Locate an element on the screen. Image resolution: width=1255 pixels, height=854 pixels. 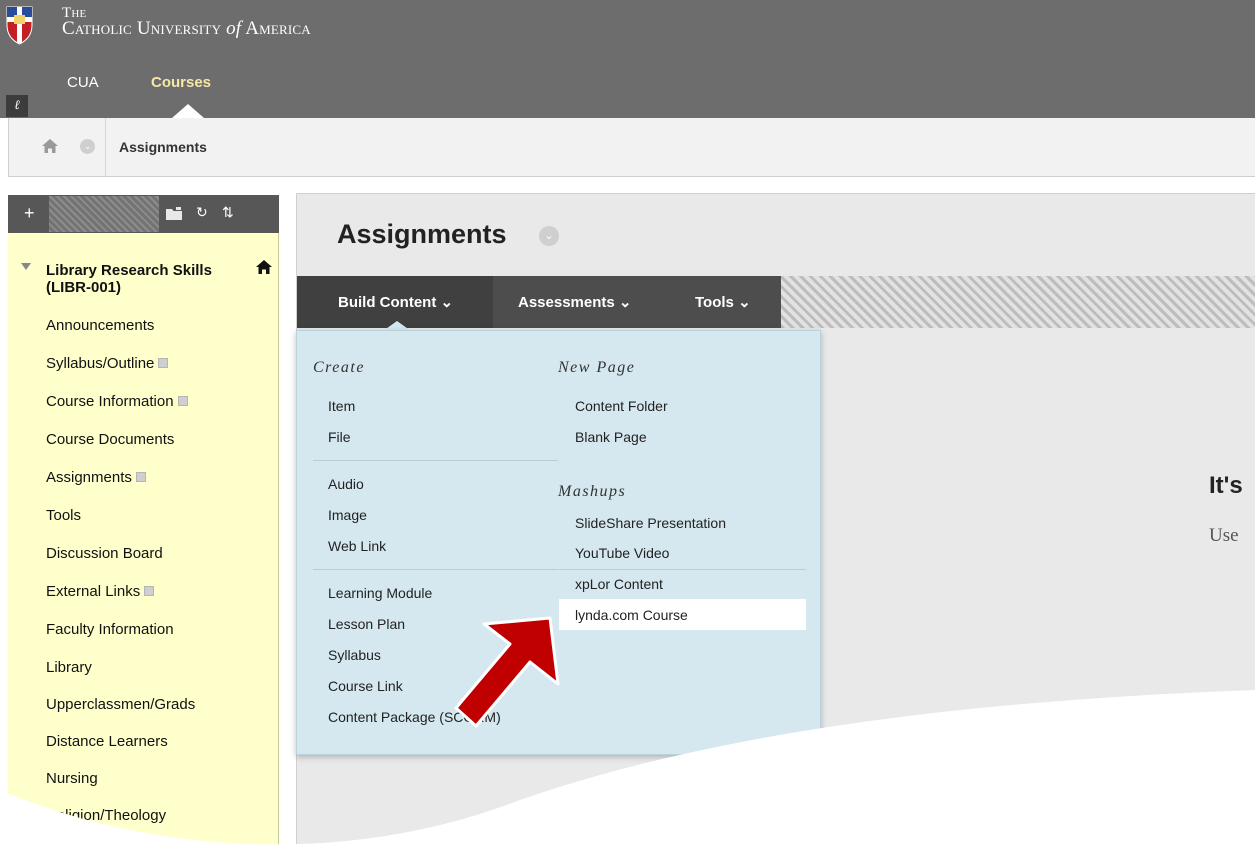
new-page-heading: New Page is located at coordinates (597, 367).